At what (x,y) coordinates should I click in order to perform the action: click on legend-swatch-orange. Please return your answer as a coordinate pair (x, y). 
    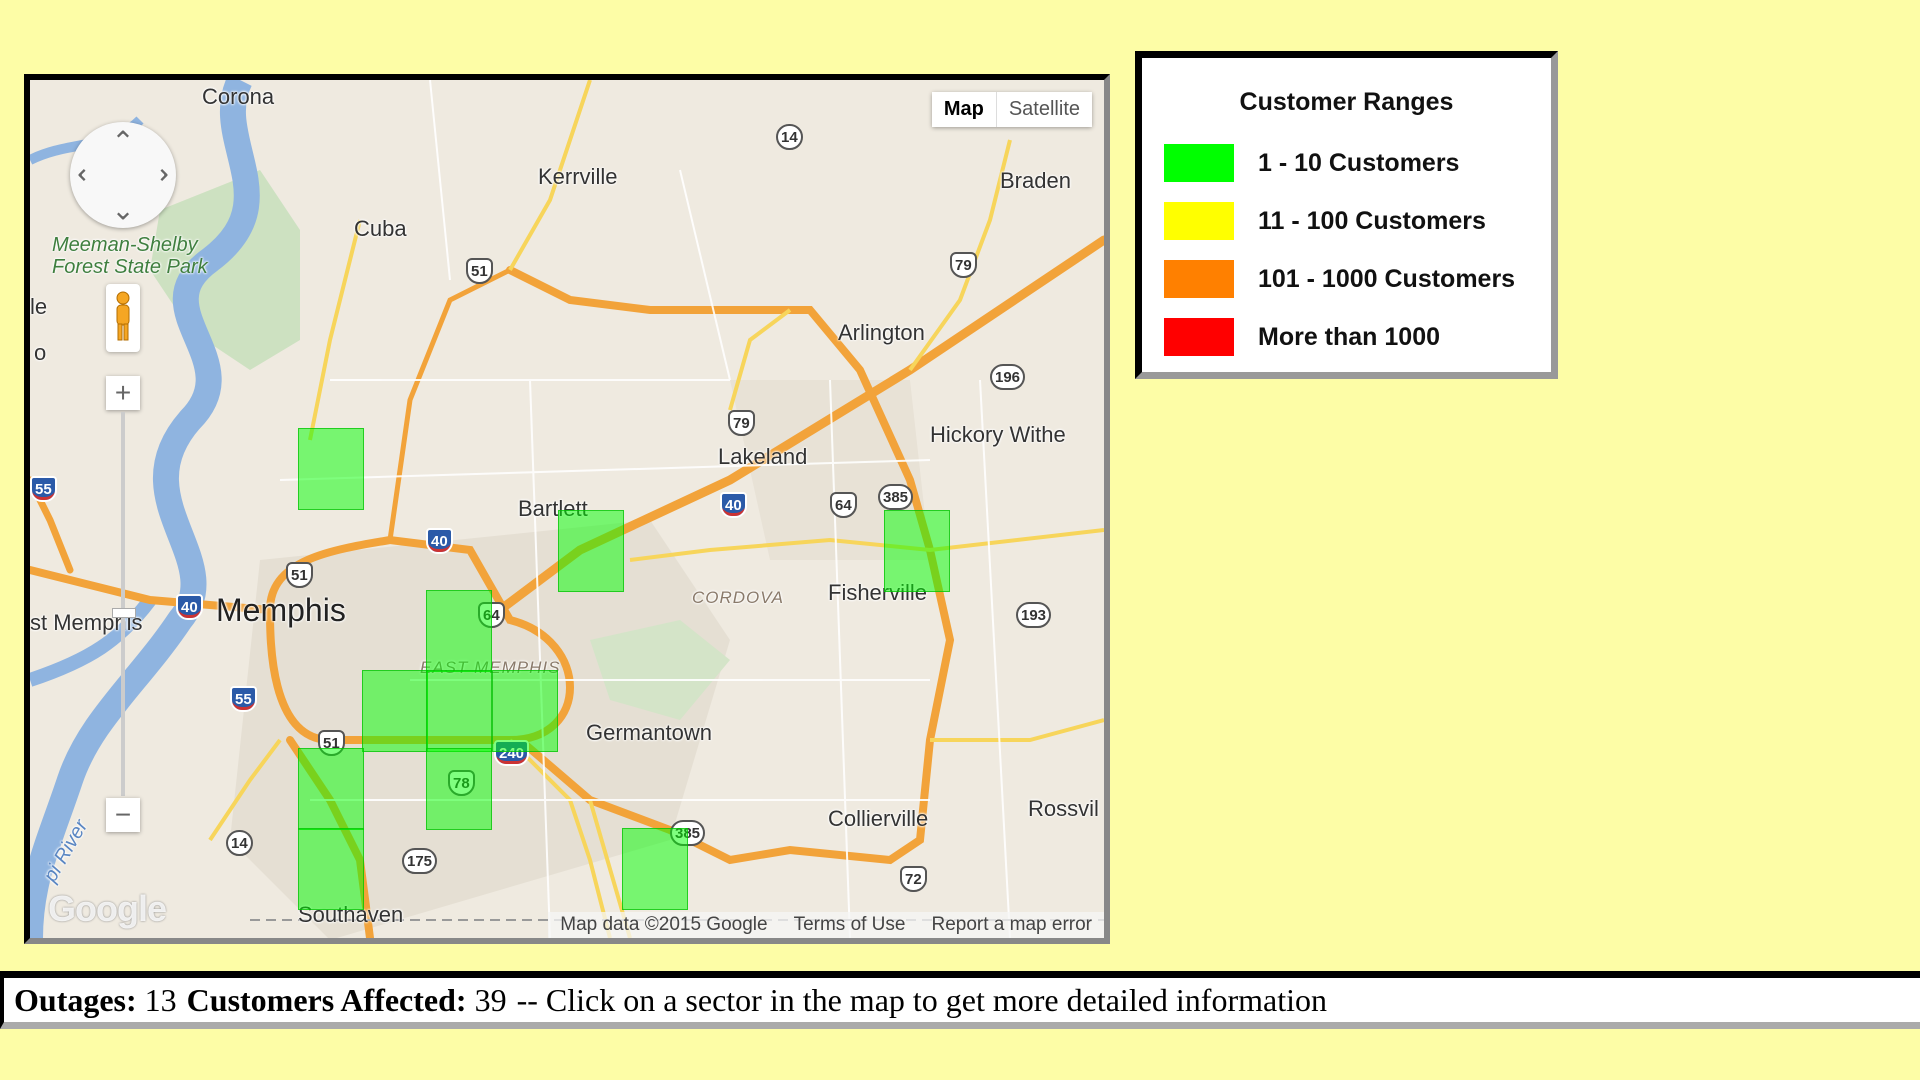
    Looking at the image, I should click on (1199, 279).